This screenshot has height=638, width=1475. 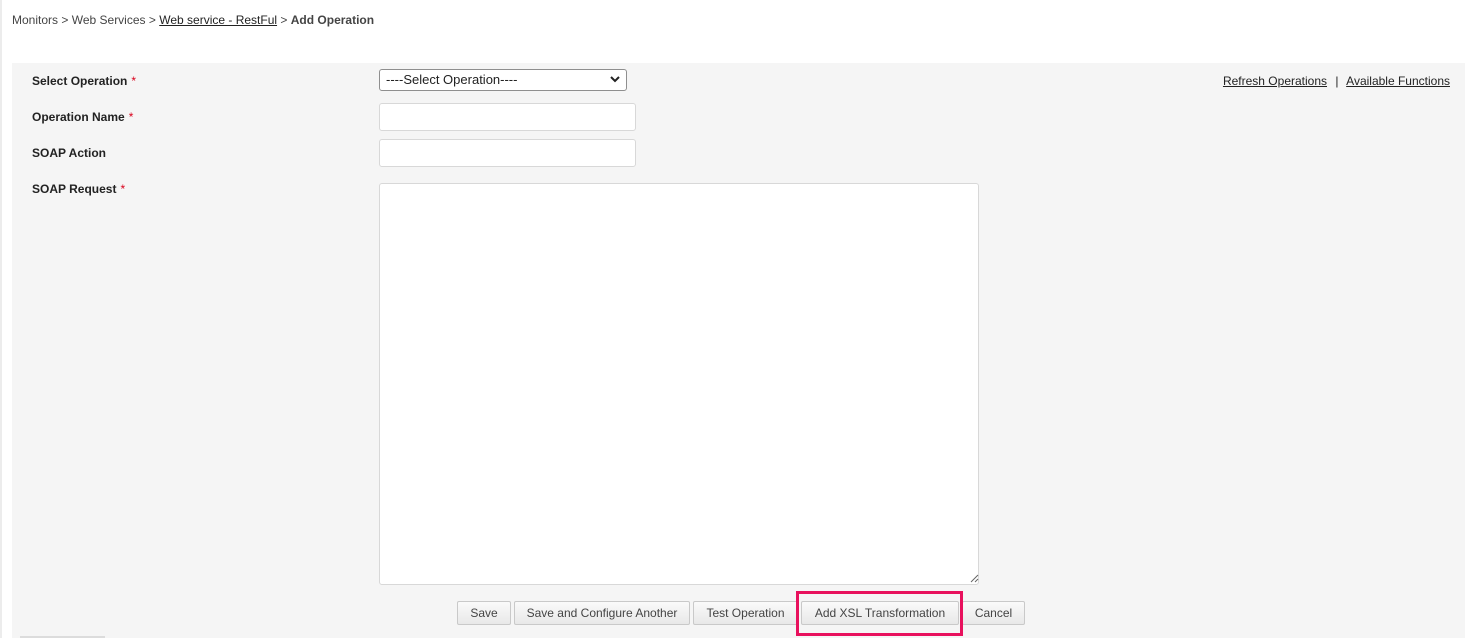 What do you see at coordinates (507, 117) in the screenshot?
I see `operation-name-input` at bounding box center [507, 117].